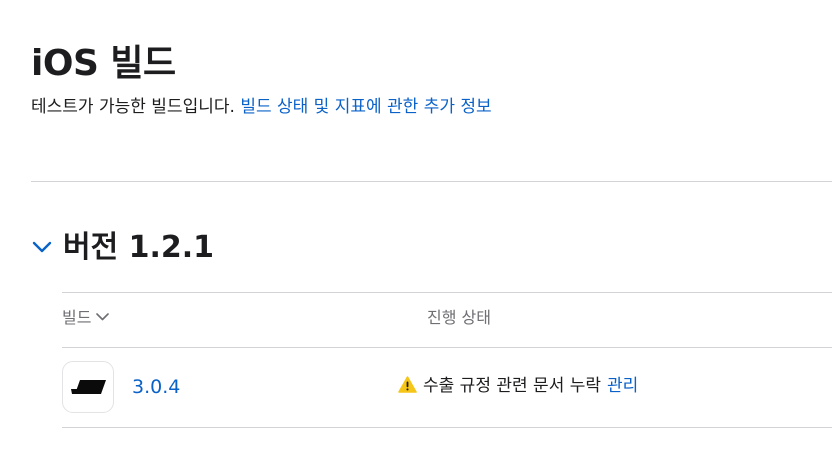 The image size is (832, 468). What do you see at coordinates (407, 384) in the screenshot?
I see `warning-triangle-icon` at bounding box center [407, 384].